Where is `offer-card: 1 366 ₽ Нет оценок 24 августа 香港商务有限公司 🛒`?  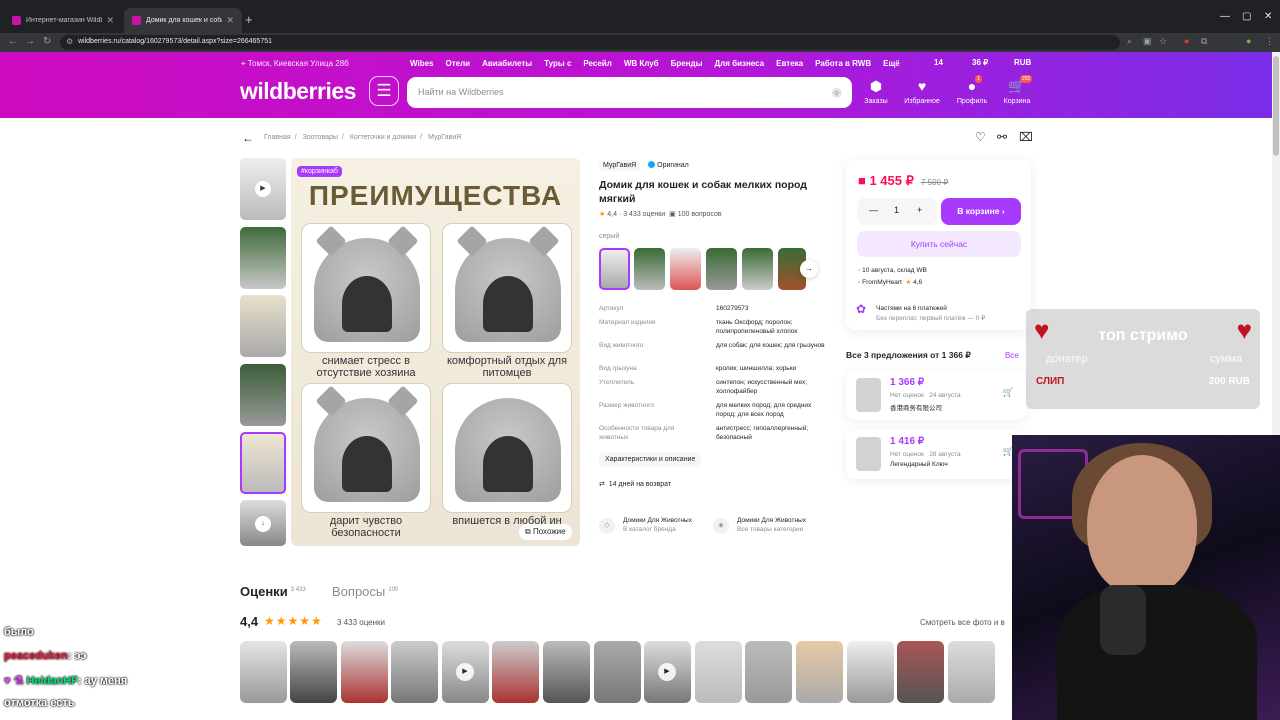 offer-card: 1 366 ₽ Нет оценок 24 августа 香港商务有限公司 🛒 is located at coordinates (936, 395).